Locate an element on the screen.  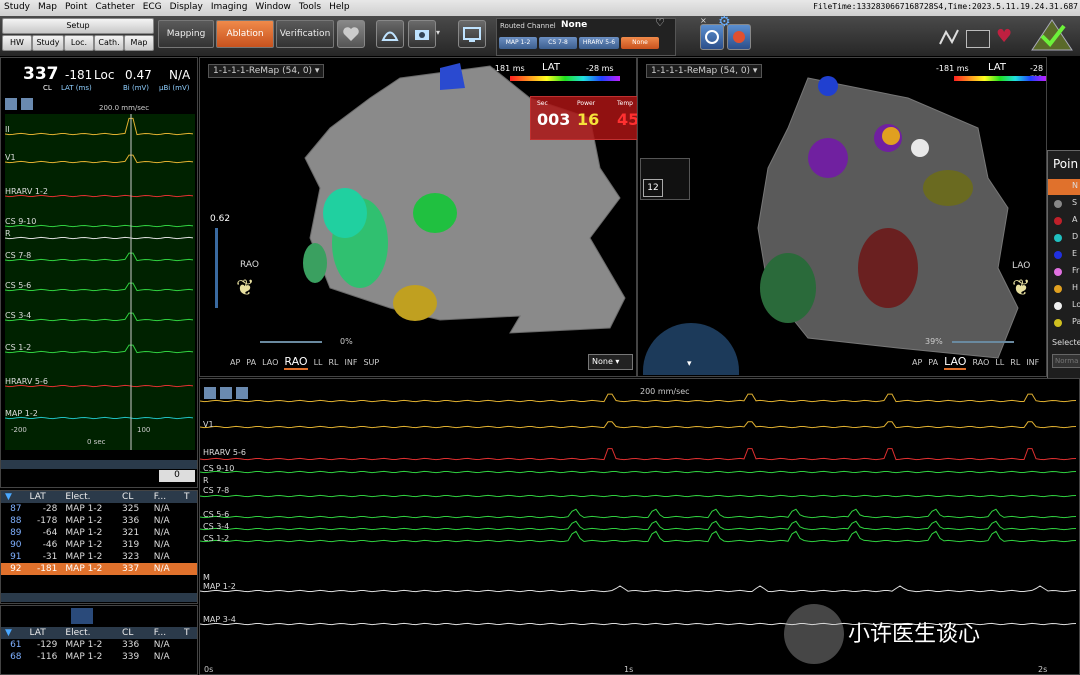
left-ecg-channel-label: CS 1-2 is located at coordinates (18, 347).